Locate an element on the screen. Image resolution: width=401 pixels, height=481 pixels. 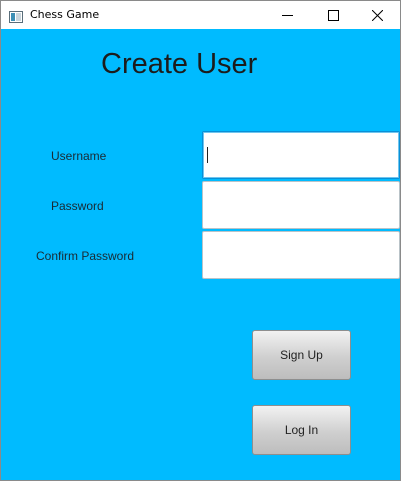
close-button is located at coordinates (377, 15).